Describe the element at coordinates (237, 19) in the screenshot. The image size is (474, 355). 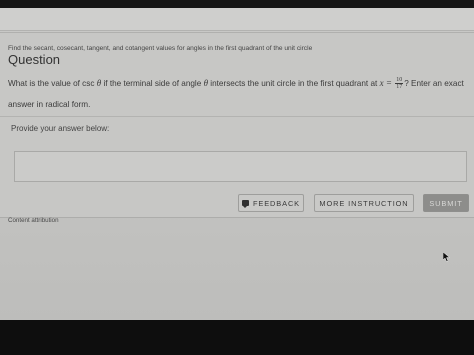
I see `browser-top-strip` at that location.